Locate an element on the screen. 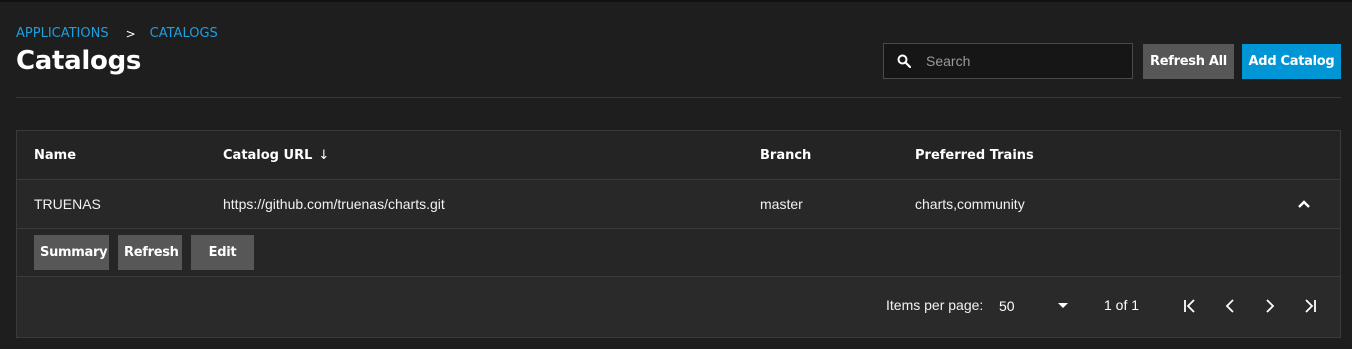 This screenshot has height=349, width=1352. add-catalog-button: Add Catalog is located at coordinates (1291, 61).